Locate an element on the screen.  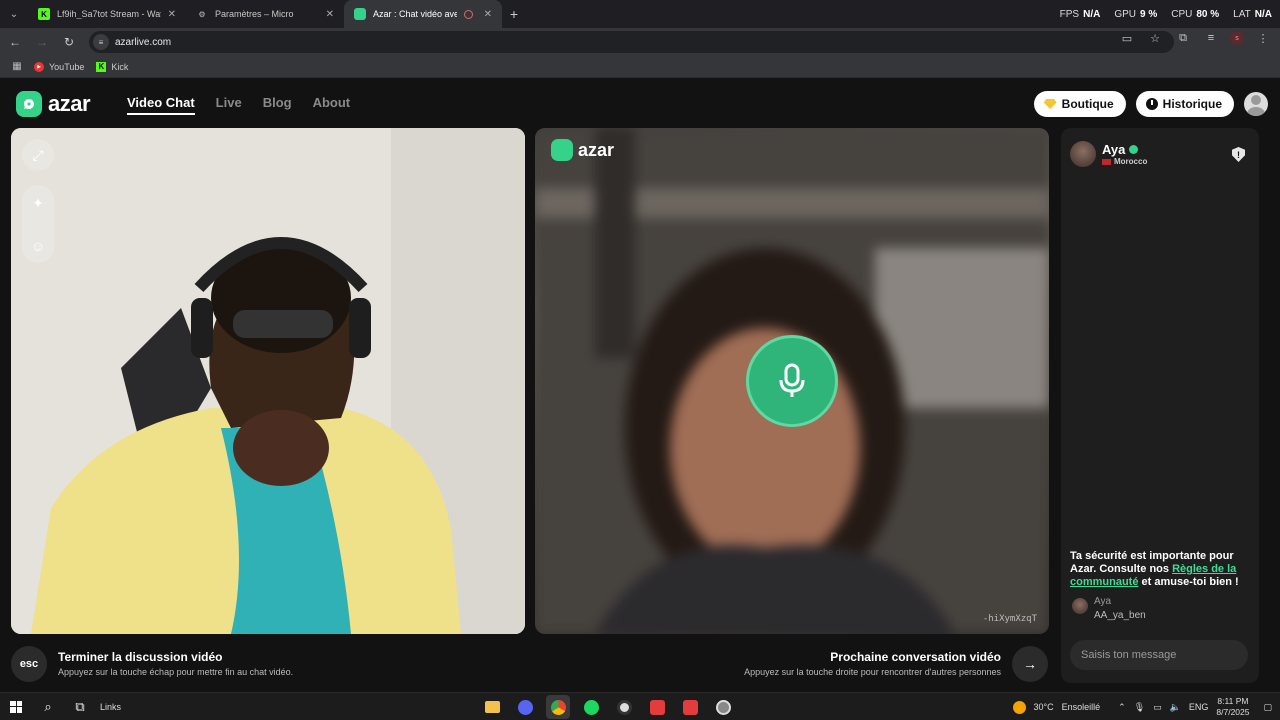
address-bar-row: ← → ↻ ≡ azarlive.com ▭ ☆ ⧉ ≡ s ⋮ is located at coordinates (640, 42).